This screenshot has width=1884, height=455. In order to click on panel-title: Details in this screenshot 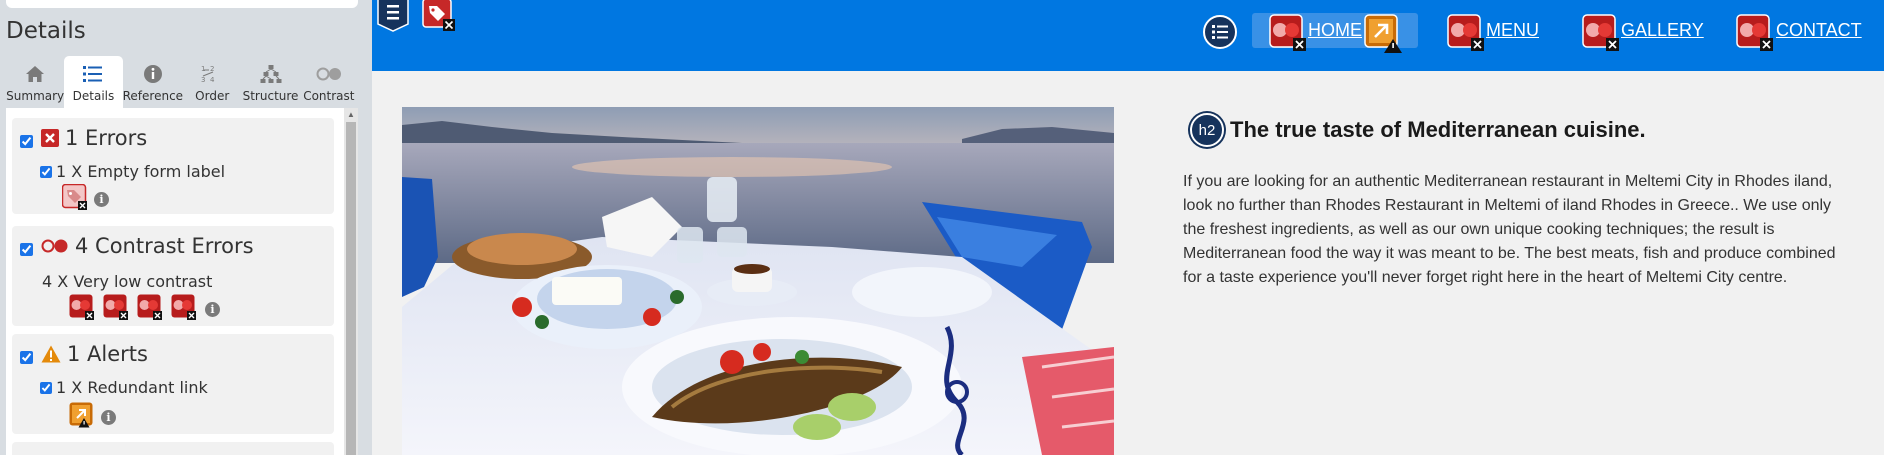, I will do `click(46, 31)`.